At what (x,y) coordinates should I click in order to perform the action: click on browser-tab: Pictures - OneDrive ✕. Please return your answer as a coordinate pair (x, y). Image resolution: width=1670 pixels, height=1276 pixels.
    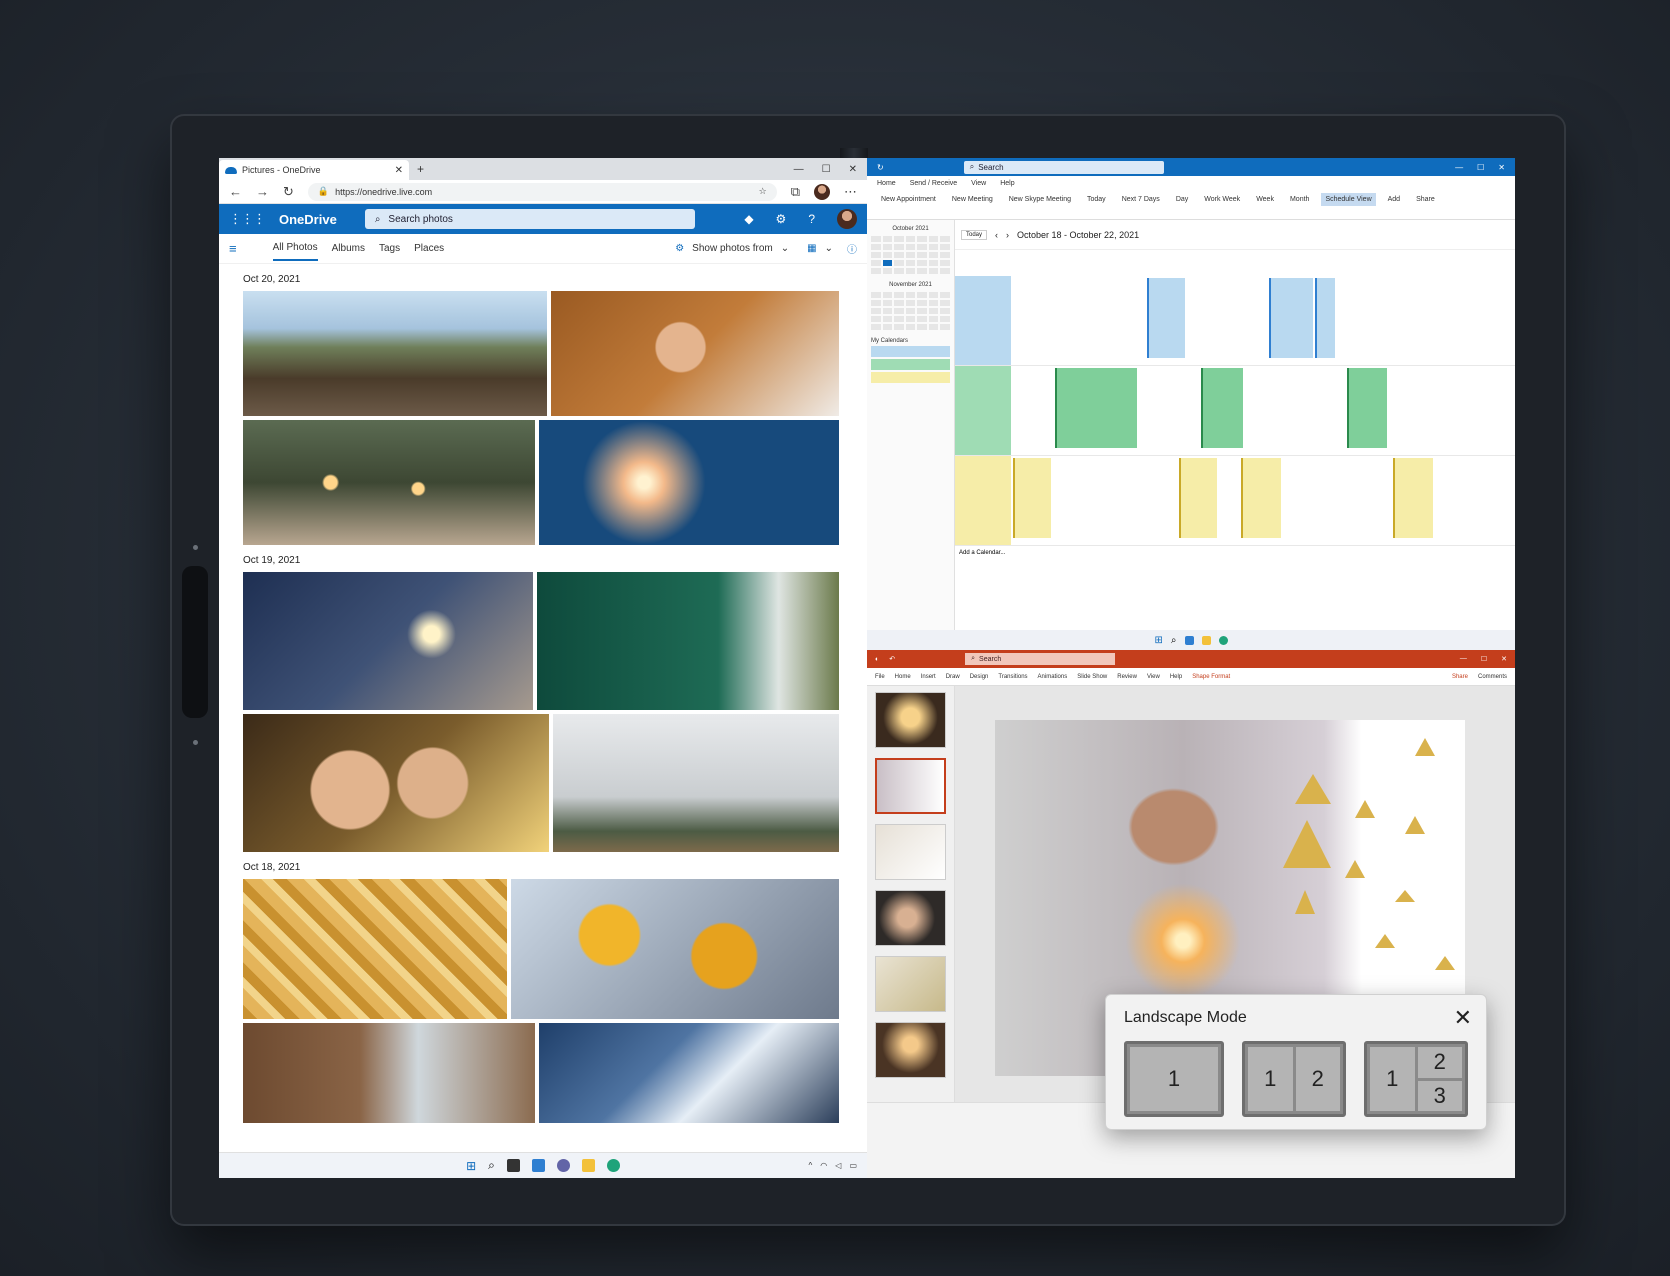
    Looking at the image, I should click on (314, 170).